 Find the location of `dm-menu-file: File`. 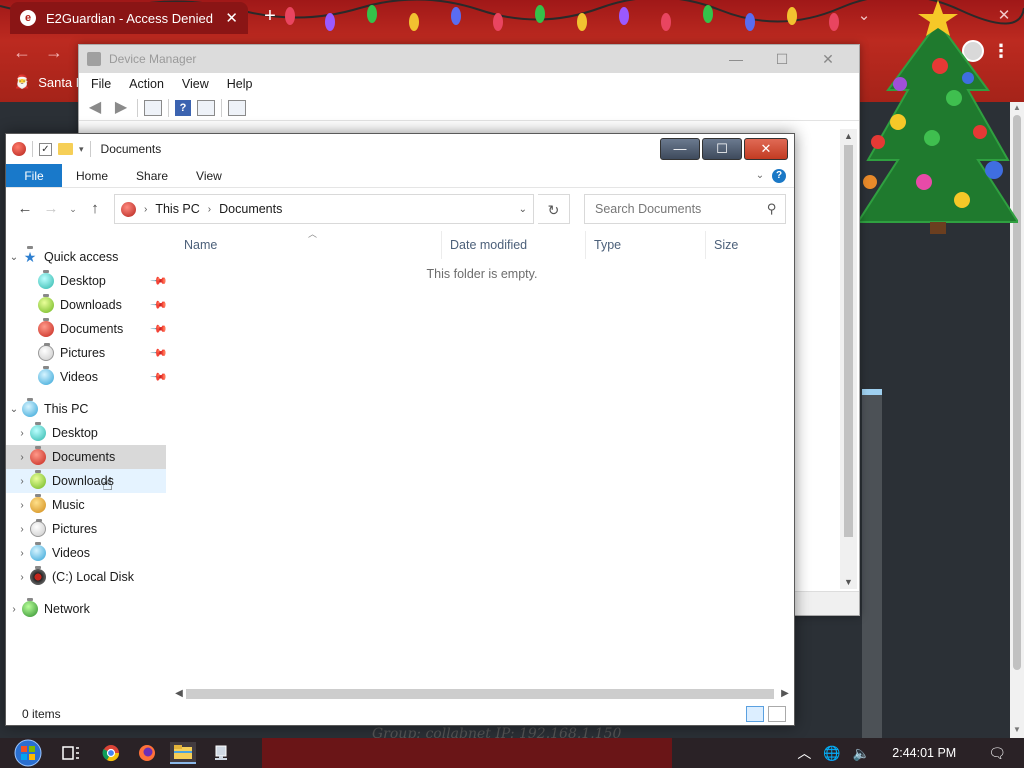

dm-menu-file: File is located at coordinates (101, 84).